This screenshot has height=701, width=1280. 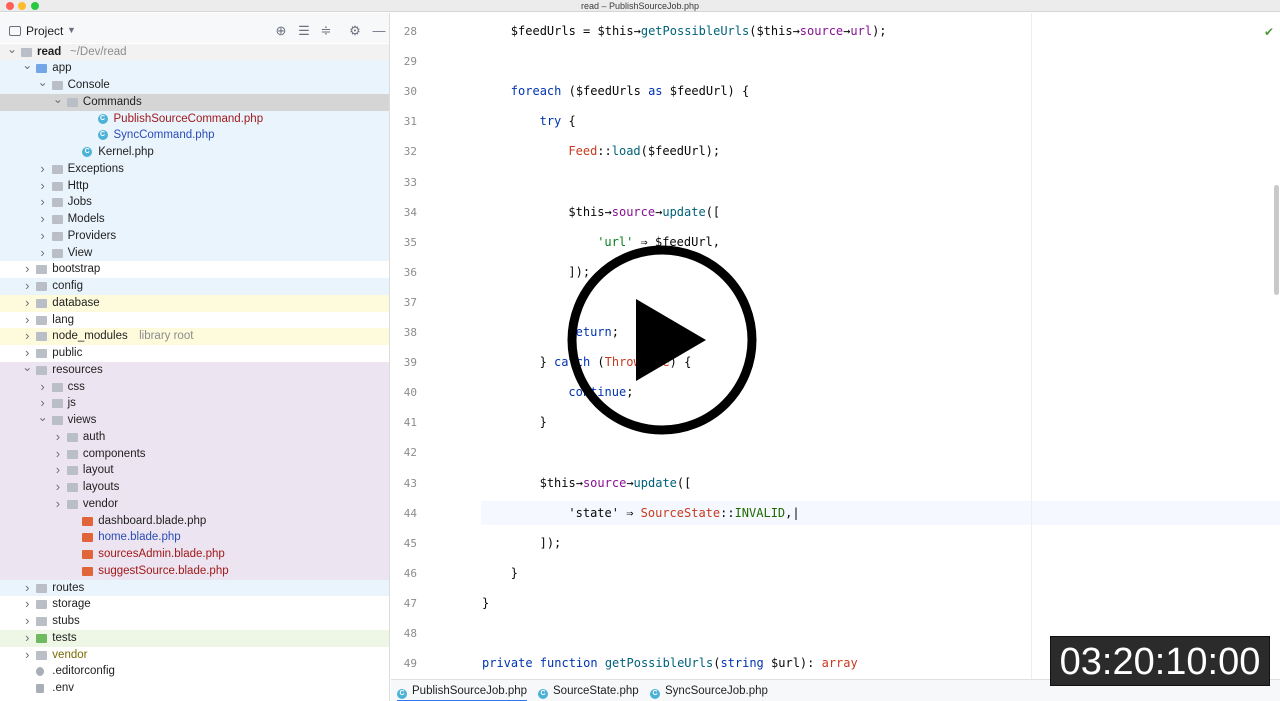 What do you see at coordinates (194, 638) in the screenshot?
I see `tree-item: › tests` at bounding box center [194, 638].